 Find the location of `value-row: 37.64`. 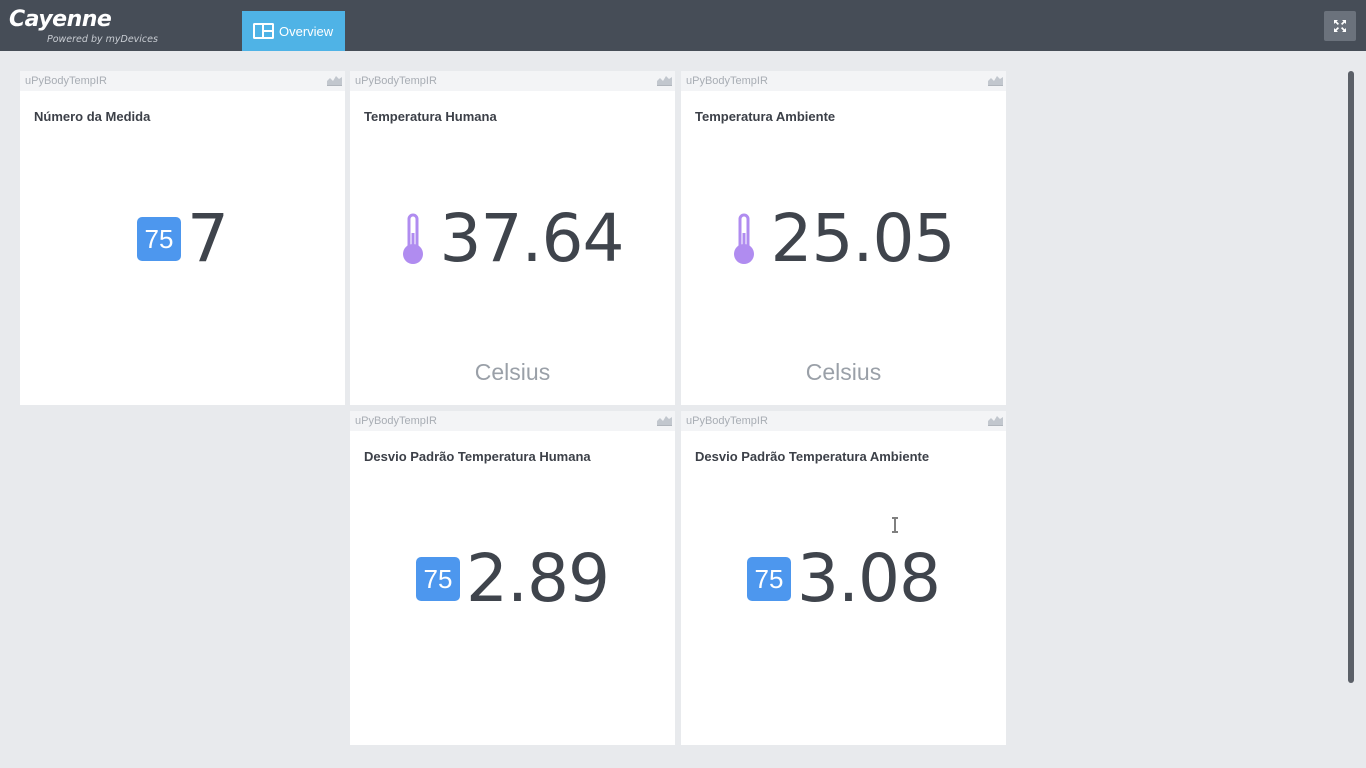

value-row: 37.64 is located at coordinates (512, 239).